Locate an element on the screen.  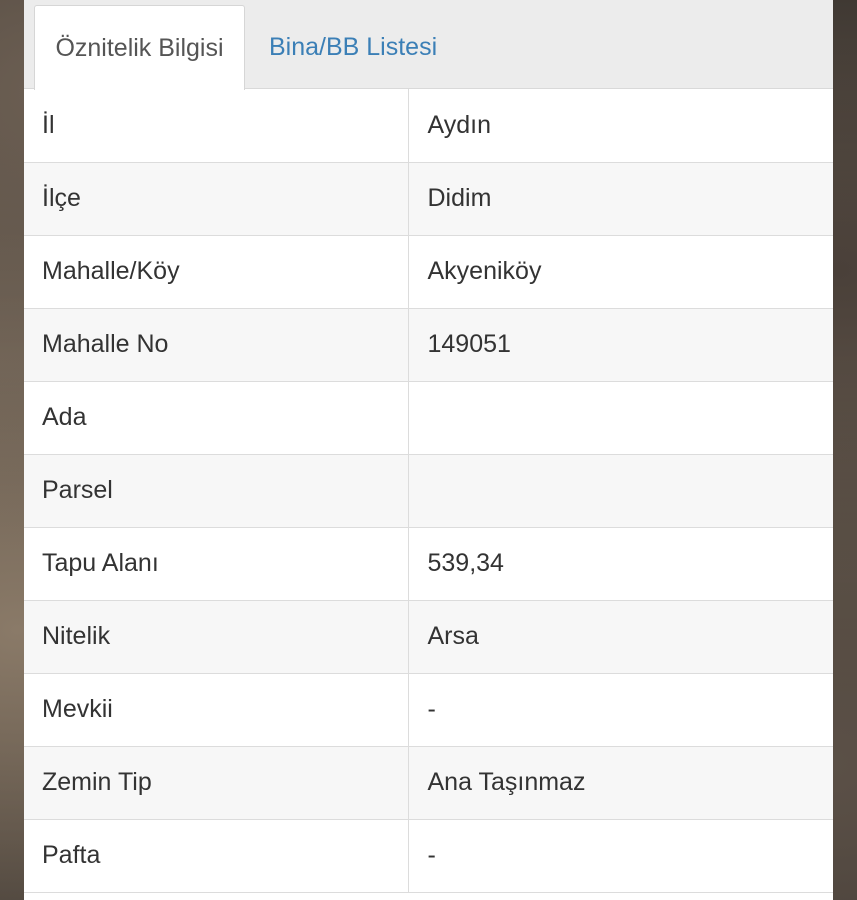
row-value: 539,34 is located at coordinates (620, 564).